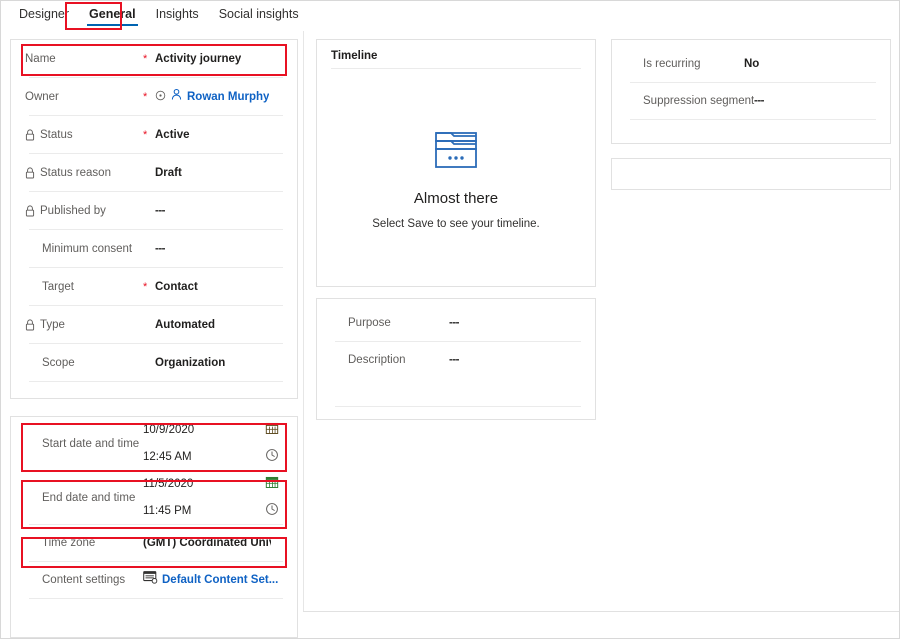 The image size is (900, 639). What do you see at coordinates (89, 497) in the screenshot?
I see `field-label-end-date-time-text: End date and time` at bounding box center [89, 497].